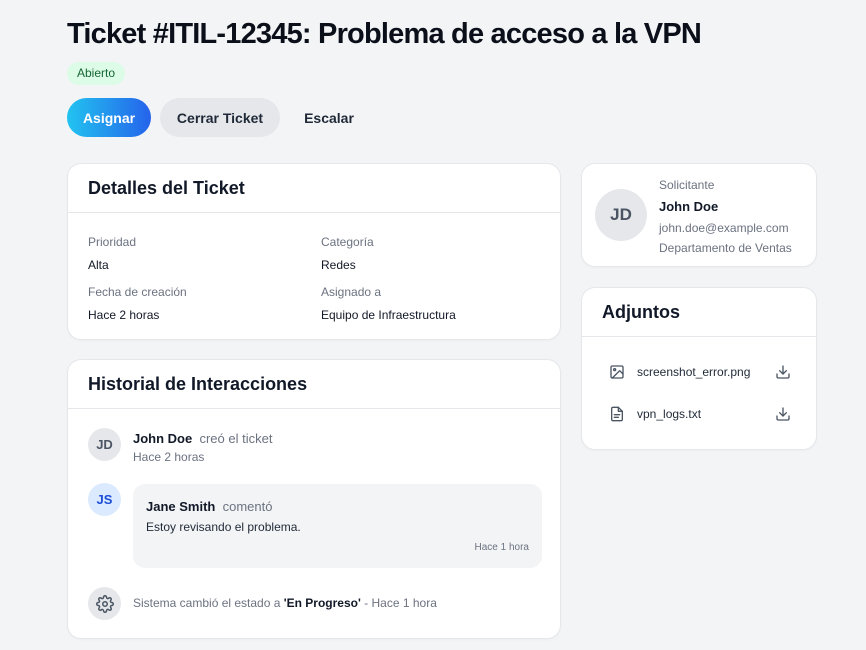 The image size is (866, 650). What do you see at coordinates (347, 242) in the screenshot?
I see `category-label: Categoría` at bounding box center [347, 242].